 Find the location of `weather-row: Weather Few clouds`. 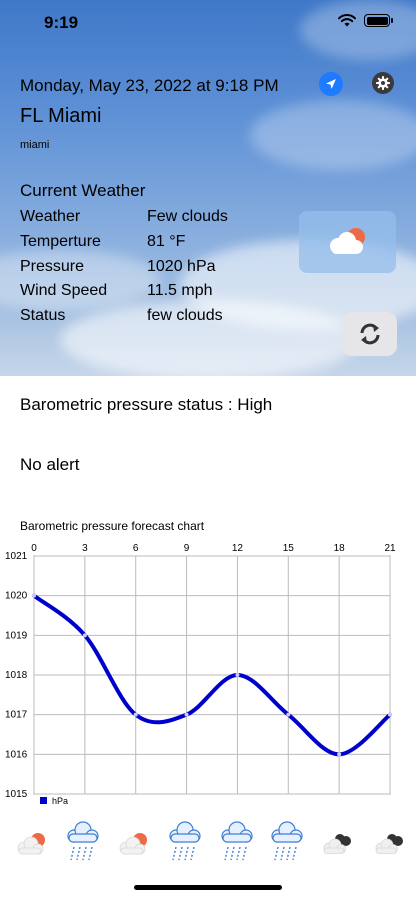

weather-row: Weather Few clouds is located at coordinates (150, 219).